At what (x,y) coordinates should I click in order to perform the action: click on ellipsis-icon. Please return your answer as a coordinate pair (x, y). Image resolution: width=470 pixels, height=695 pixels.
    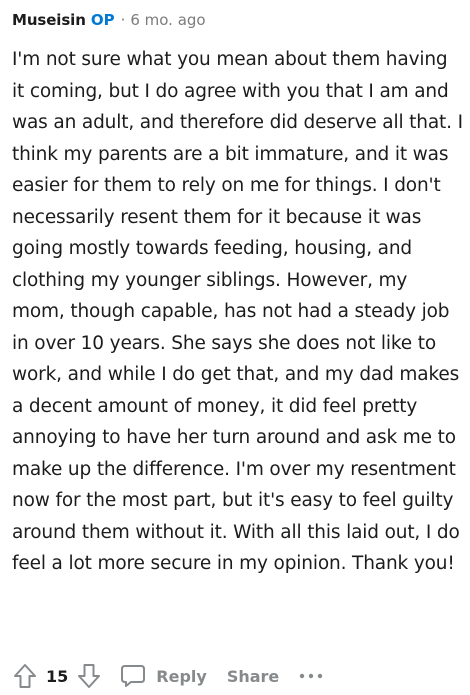
    Looking at the image, I should click on (311, 676).